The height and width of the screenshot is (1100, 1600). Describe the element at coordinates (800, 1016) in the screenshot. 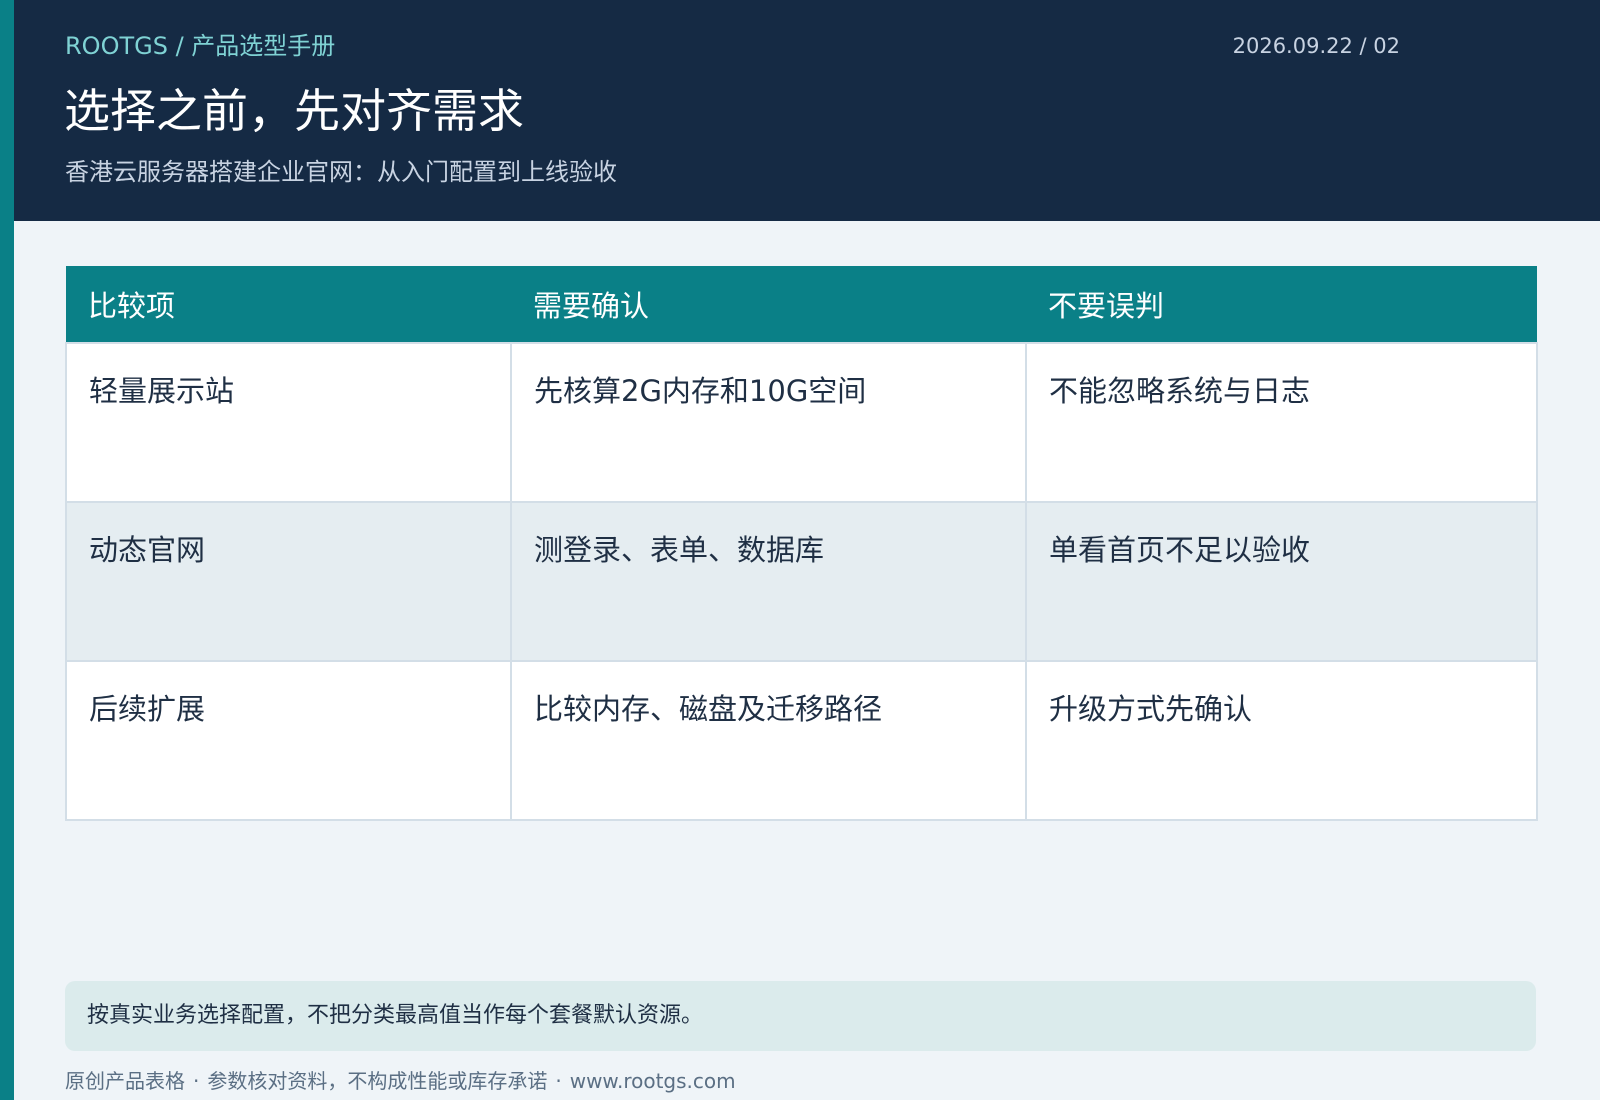

I see `note-callout: 按真实业务选择配置，不把分类最高值当作每个套餐默认资源。` at that location.